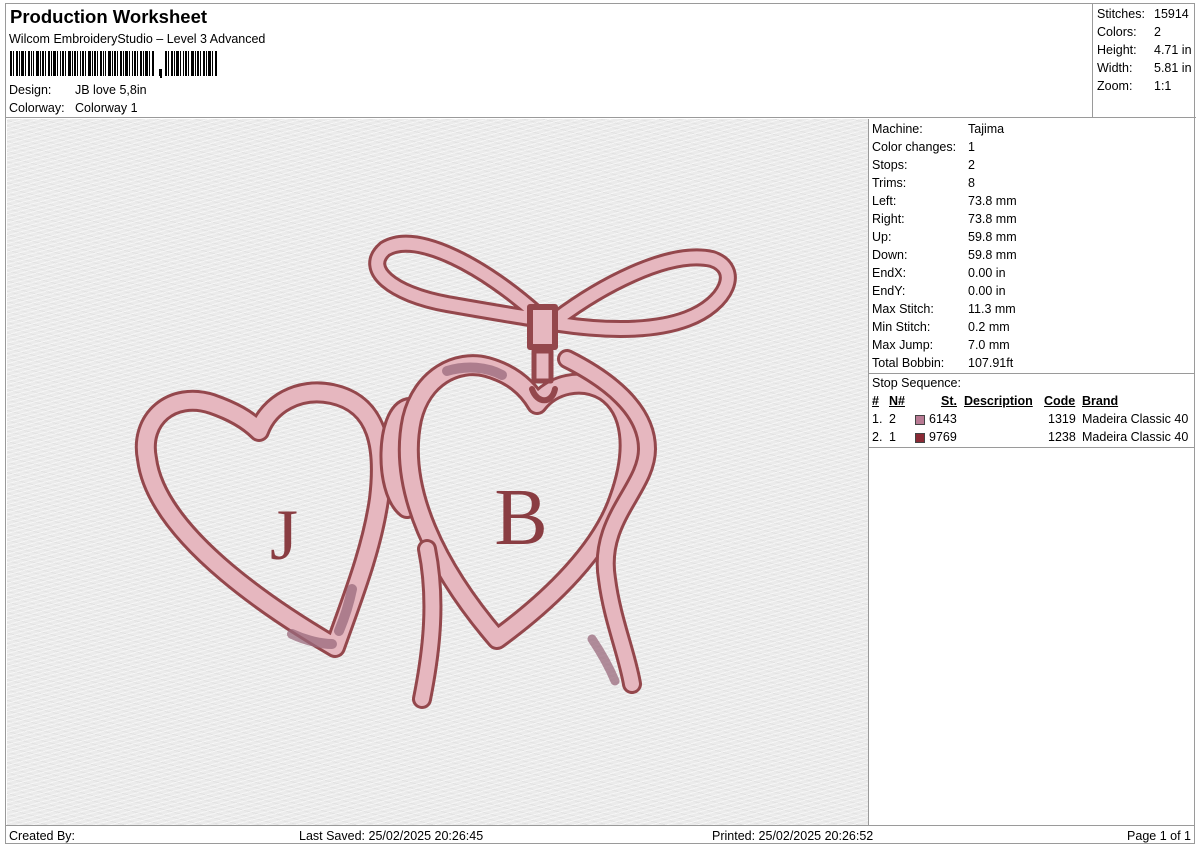 Image resolution: width=1200 pixels, height=848 pixels. Describe the element at coordinates (73, 108) in the screenshot. I see `colorway-row: Colorway: Colorway 1` at that location.